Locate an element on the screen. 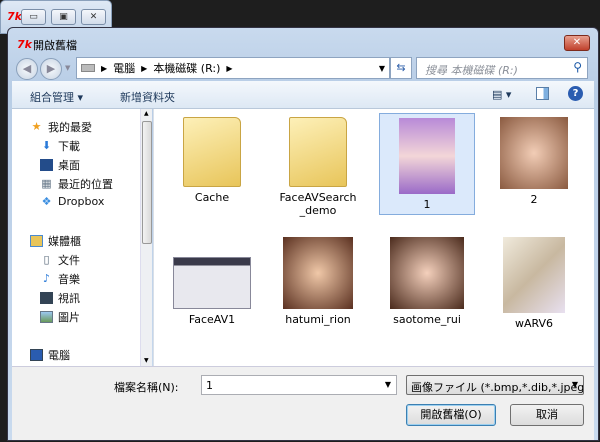 The width and height of the screenshot is (600, 442). nav-computer: 電腦 is located at coordinates (50, 355).